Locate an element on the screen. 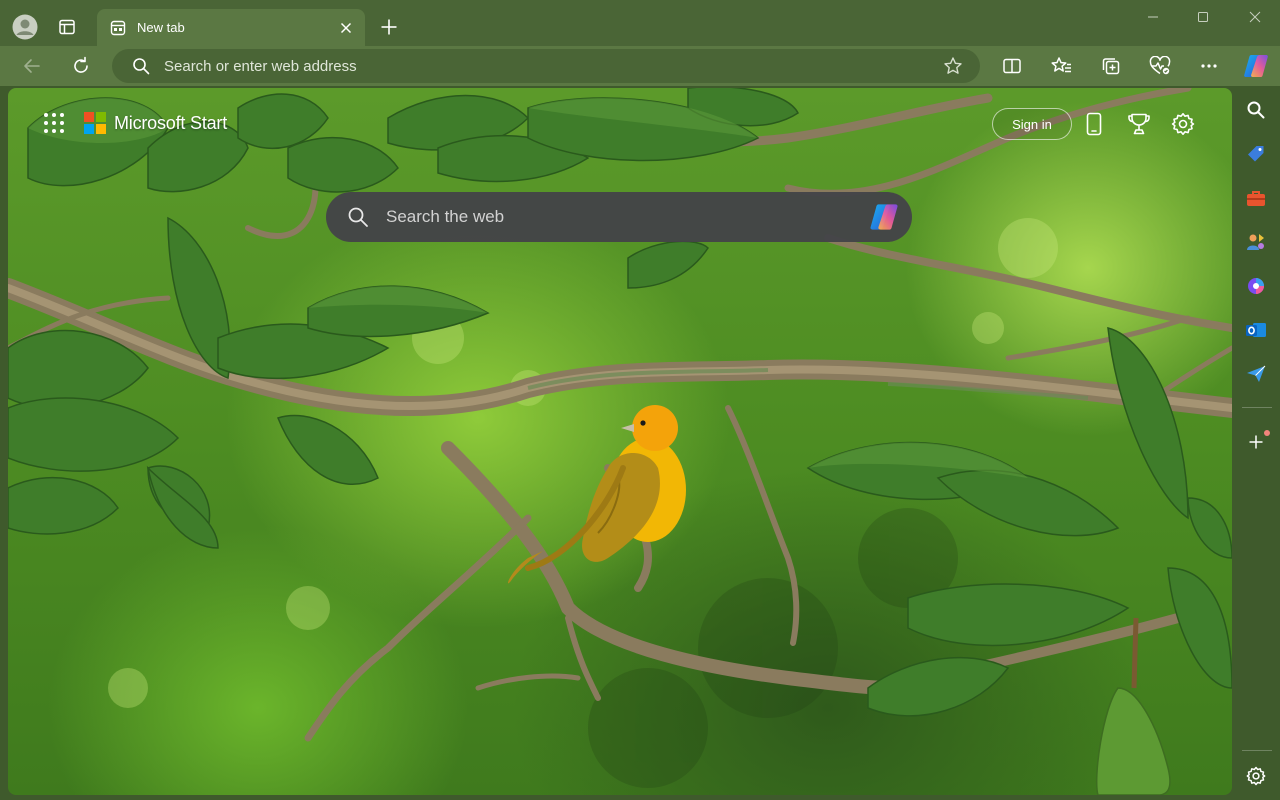 The height and width of the screenshot is (800, 1280). close-window-button is located at coordinates (1255, 17).